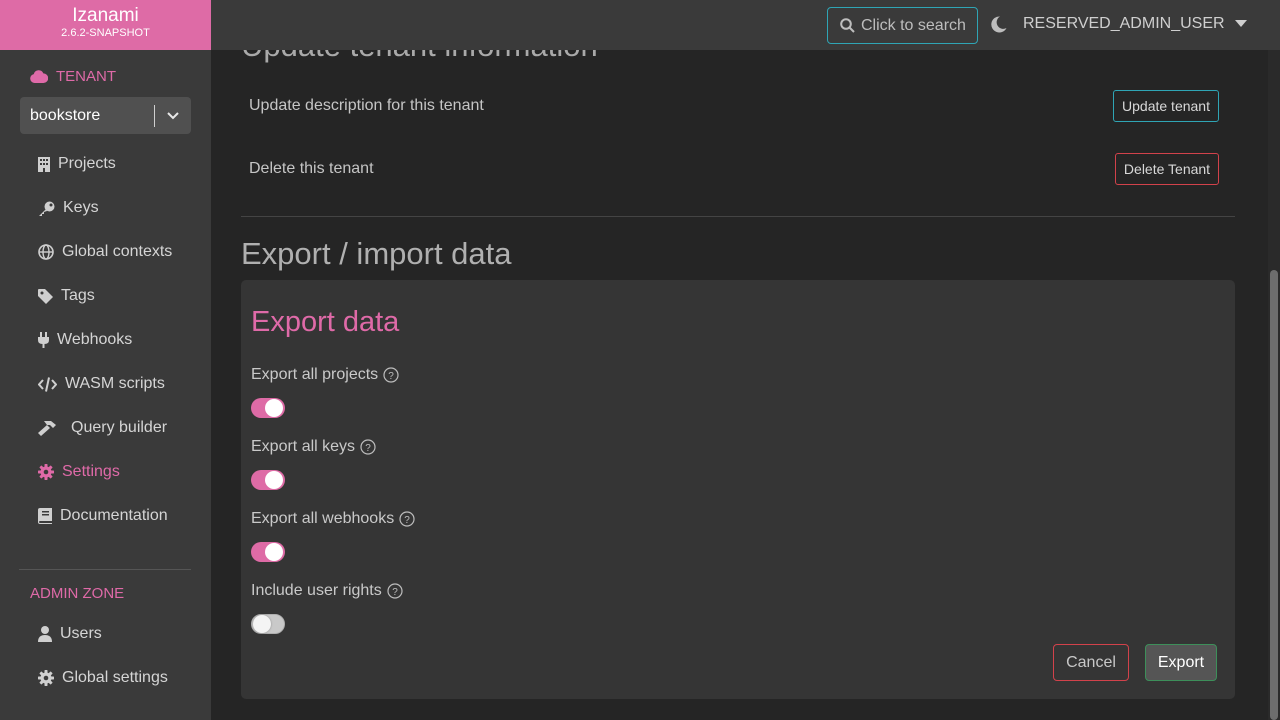  What do you see at coordinates (1091, 662) in the screenshot?
I see `cancel-button: Cancel` at bounding box center [1091, 662].